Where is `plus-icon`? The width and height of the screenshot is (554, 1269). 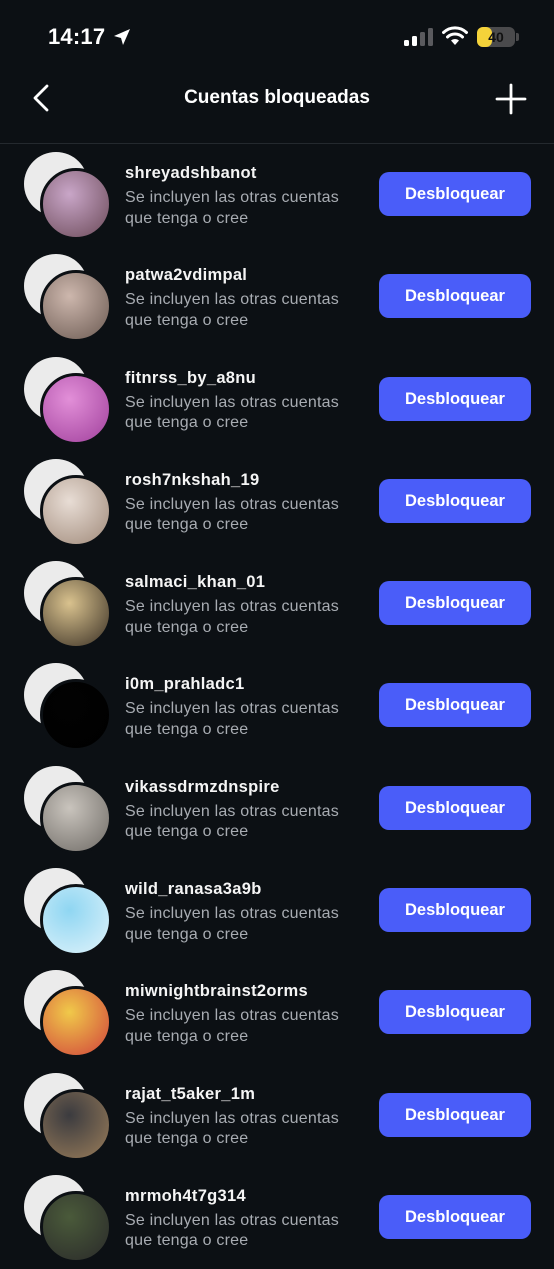 plus-icon is located at coordinates (511, 99).